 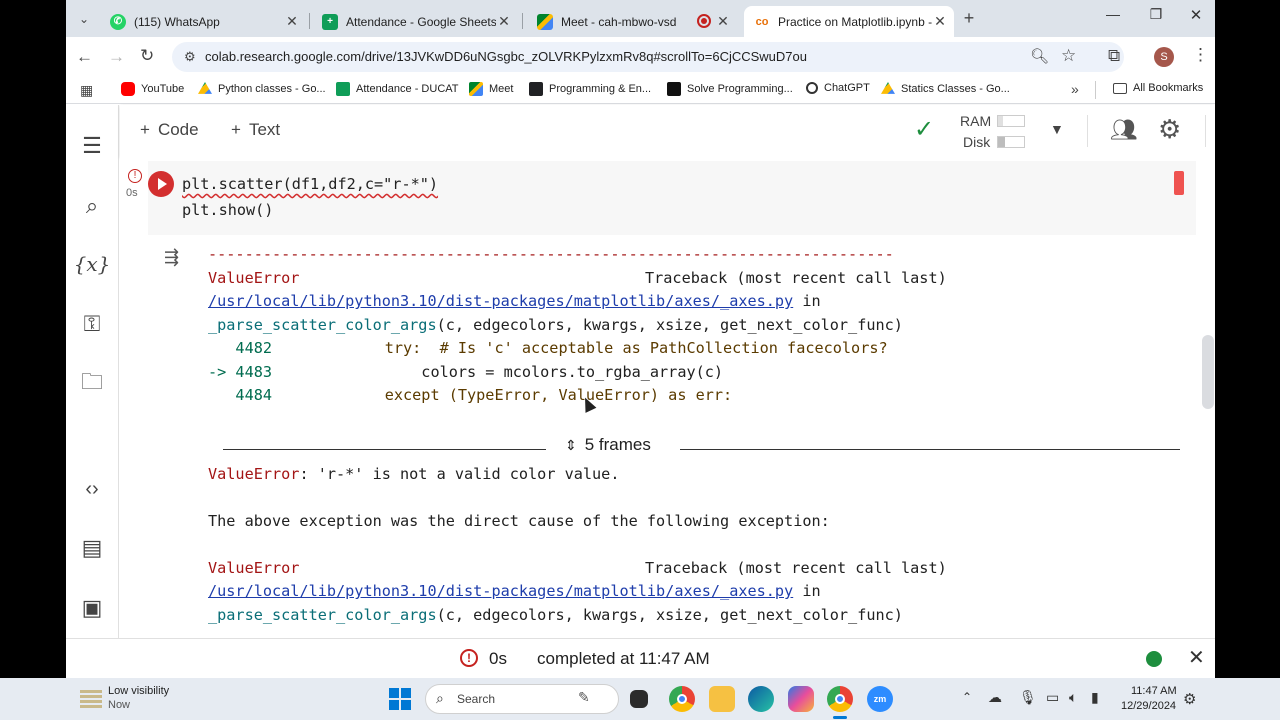 What do you see at coordinates (1196, 18) in the screenshot?
I see `close-window-button: ✕` at bounding box center [1196, 18].